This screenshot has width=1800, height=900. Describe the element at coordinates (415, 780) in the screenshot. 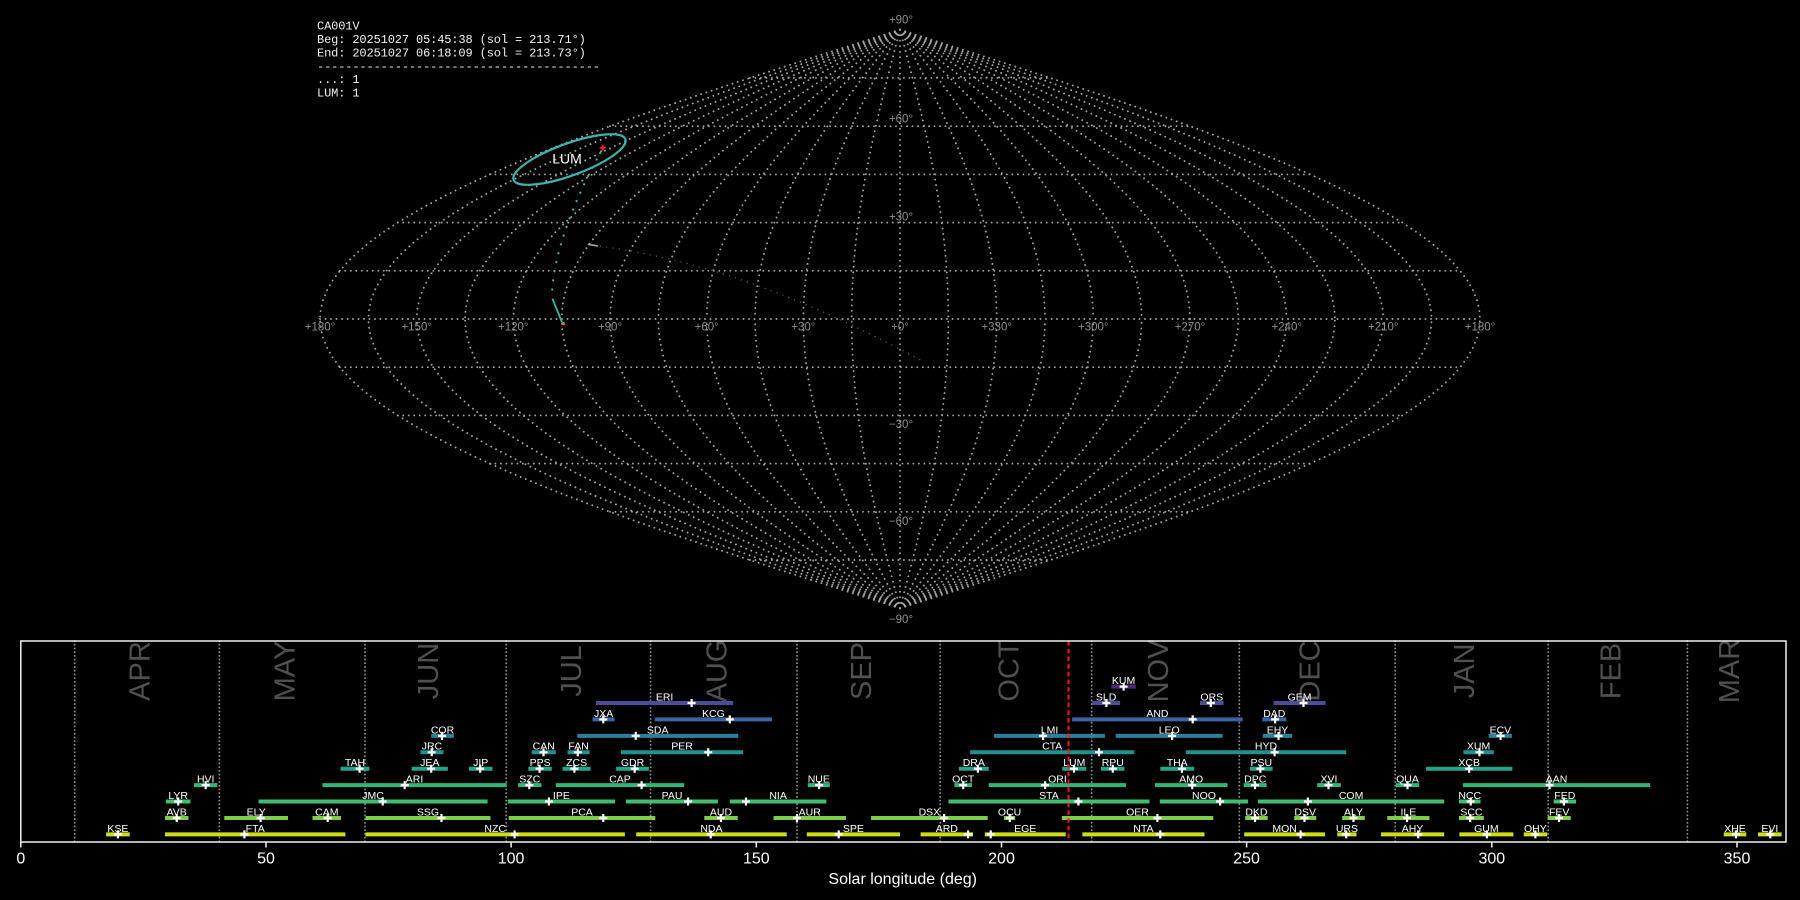

I see `svg-text: ARI` at that location.